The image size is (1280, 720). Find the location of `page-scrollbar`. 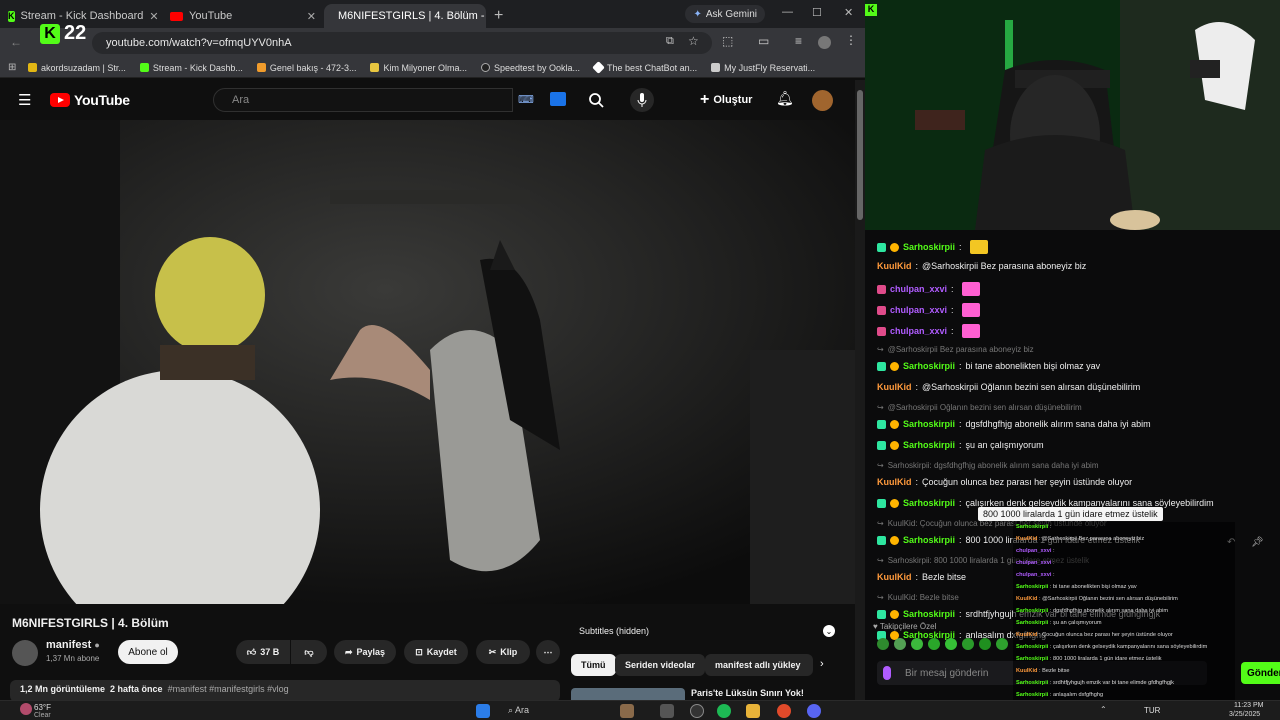

page-scrollbar is located at coordinates (860, 390).